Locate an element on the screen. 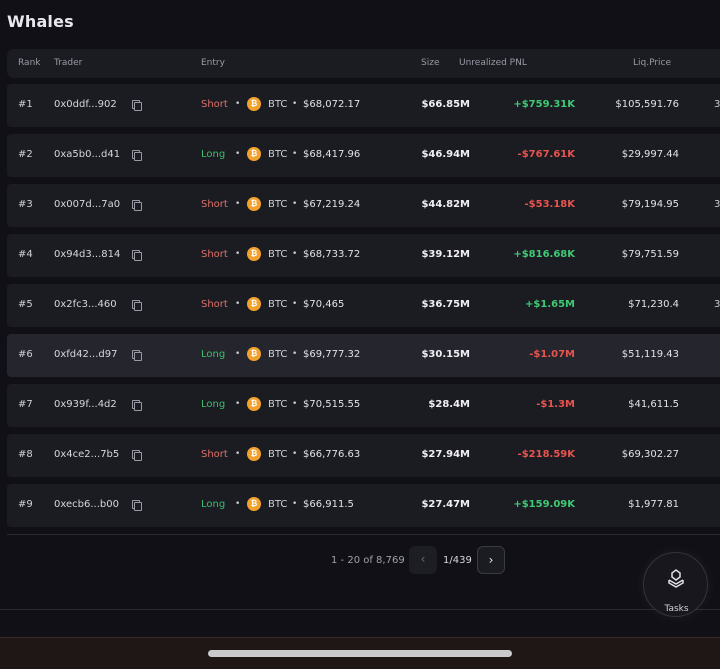 The width and height of the screenshot is (720, 669). trader-address: 0x0ddf...902 is located at coordinates (85, 104).